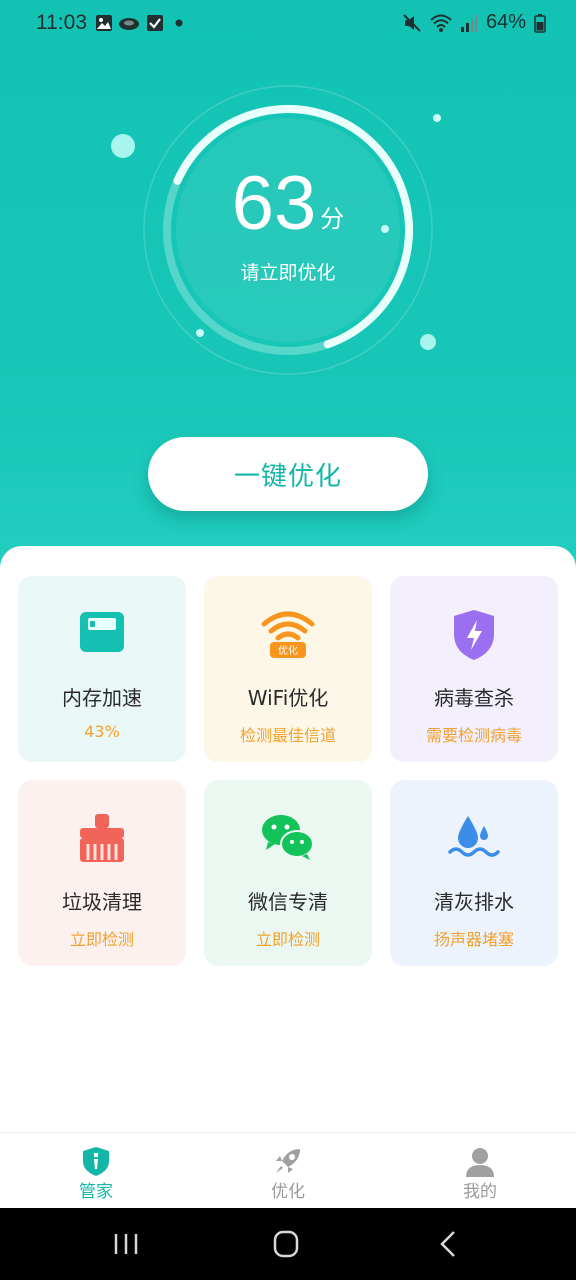 Image resolution: width=576 pixels, height=1280 pixels. I want to click on card-title: 病毒查杀, so click(474, 698).